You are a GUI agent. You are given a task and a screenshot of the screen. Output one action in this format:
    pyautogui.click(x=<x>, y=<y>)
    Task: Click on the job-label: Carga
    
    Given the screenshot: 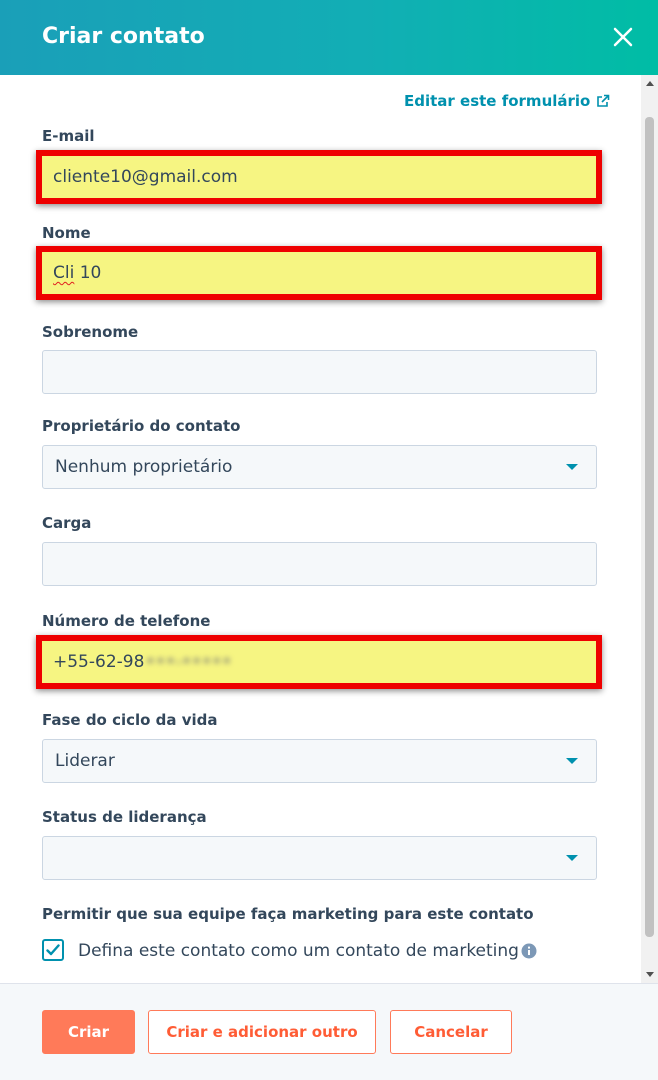 What is the action you would take?
    pyautogui.click(x=67, y=523)
    